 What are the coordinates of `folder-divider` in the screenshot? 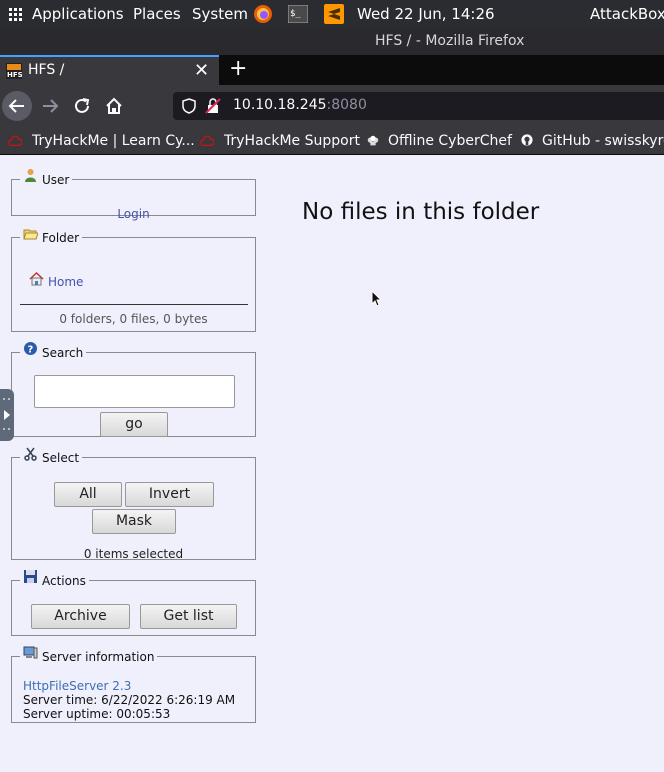 It's located at (134, 304).